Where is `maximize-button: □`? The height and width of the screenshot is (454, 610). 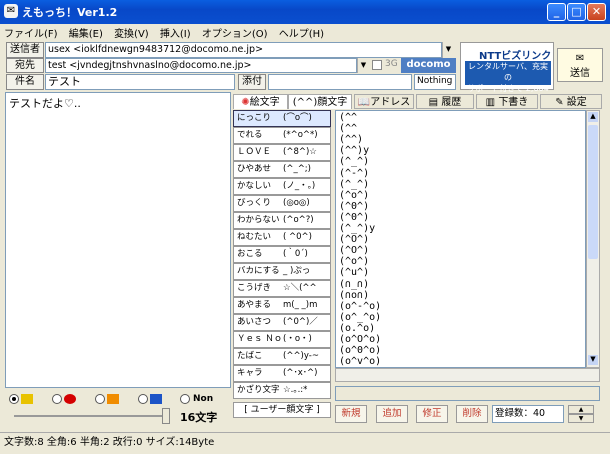 maximize-button: □ is located at coordinates (576, 12).